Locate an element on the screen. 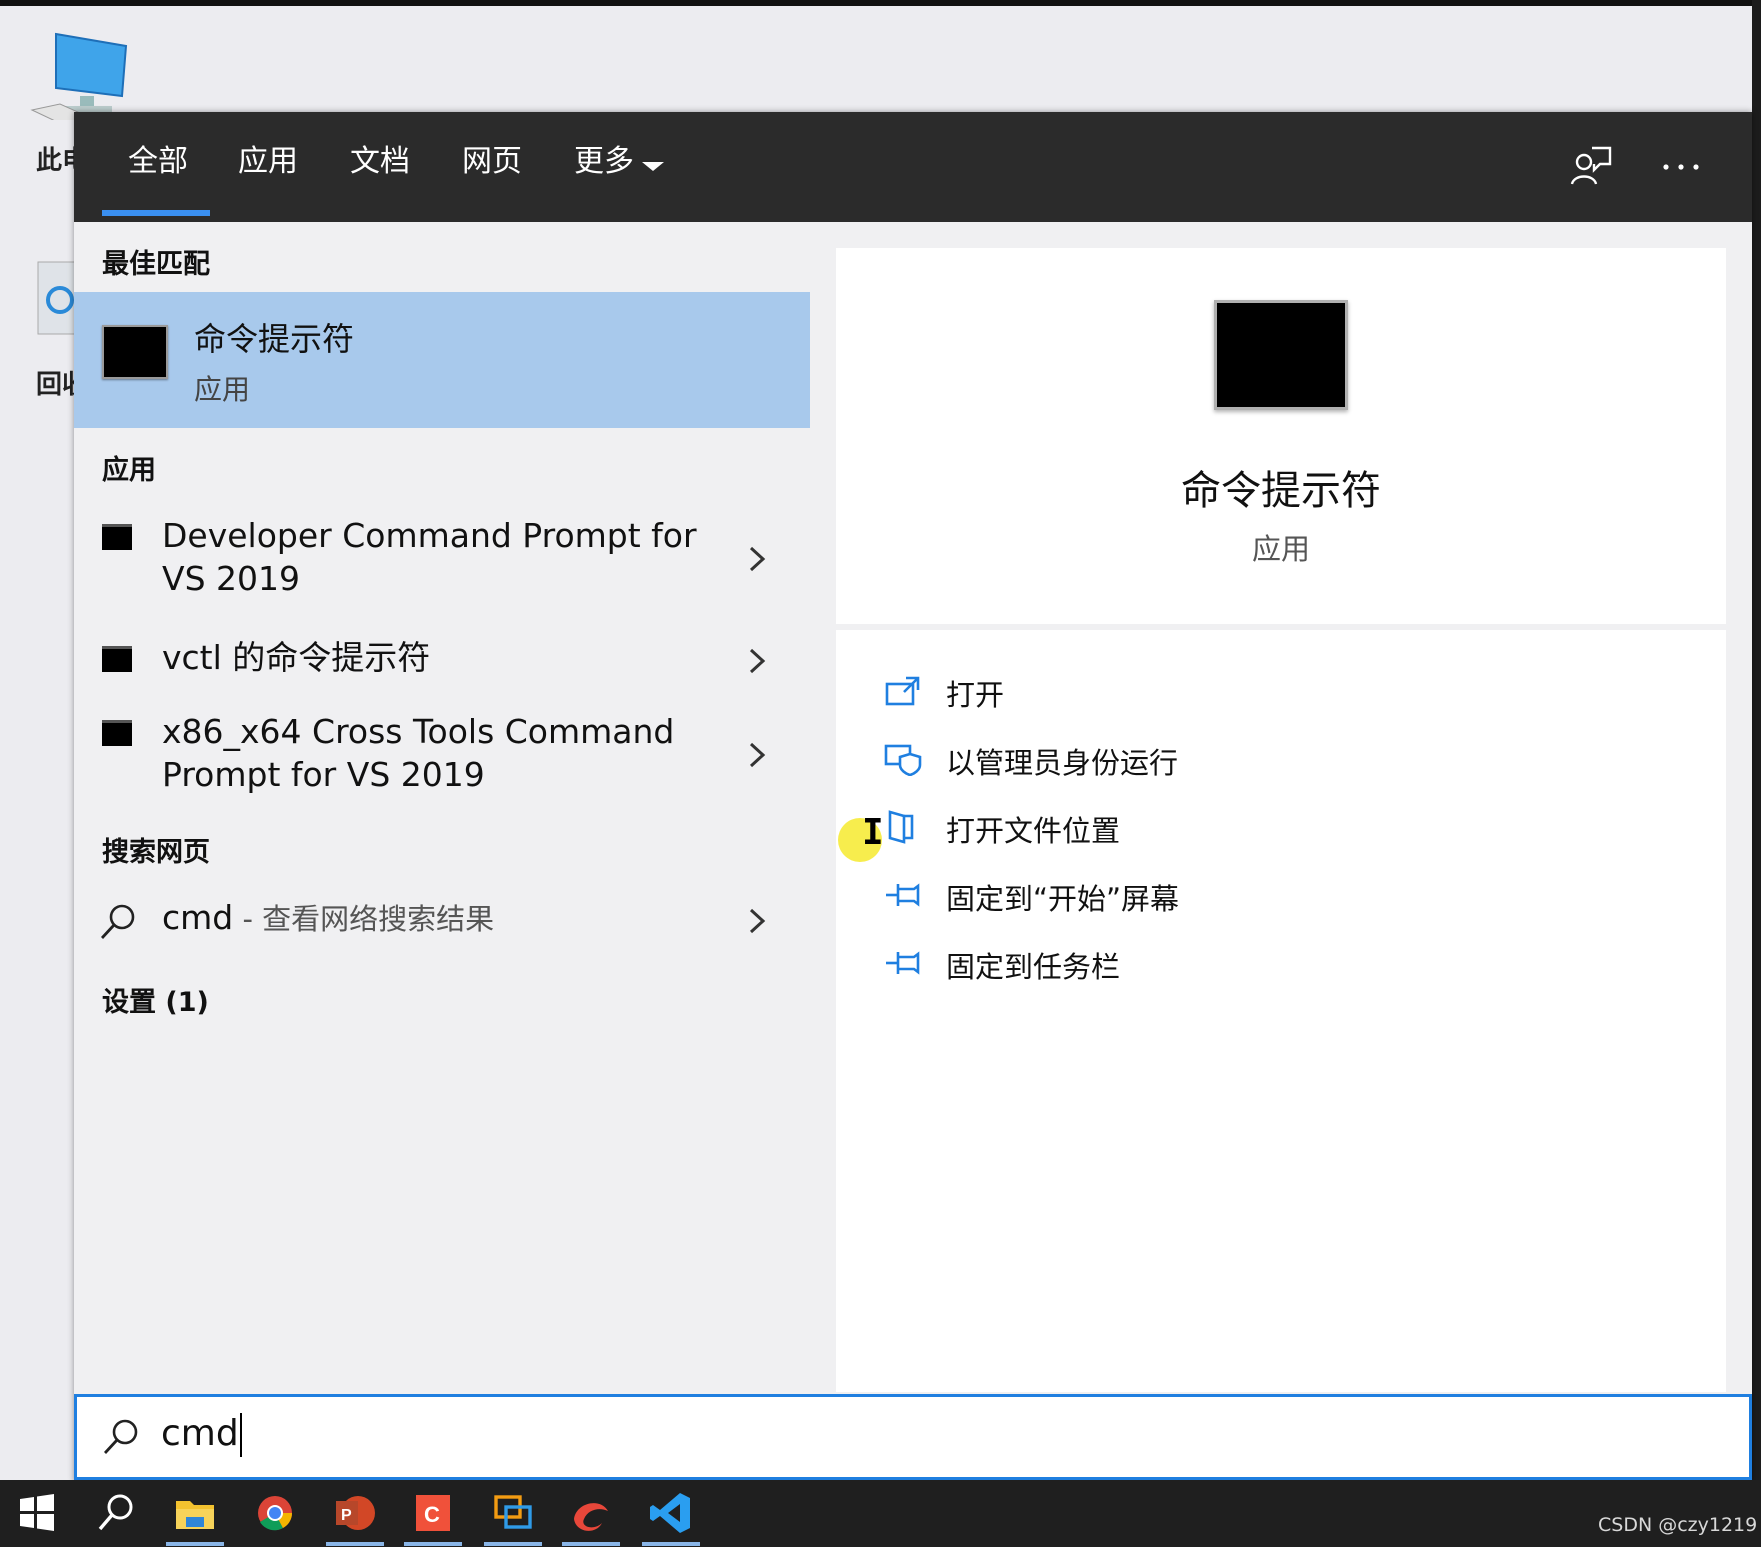 The width and height of the screenshot is (1761, 1547). app-result-label: vctl 的命令提示符 is located at coordinates (296, 657).